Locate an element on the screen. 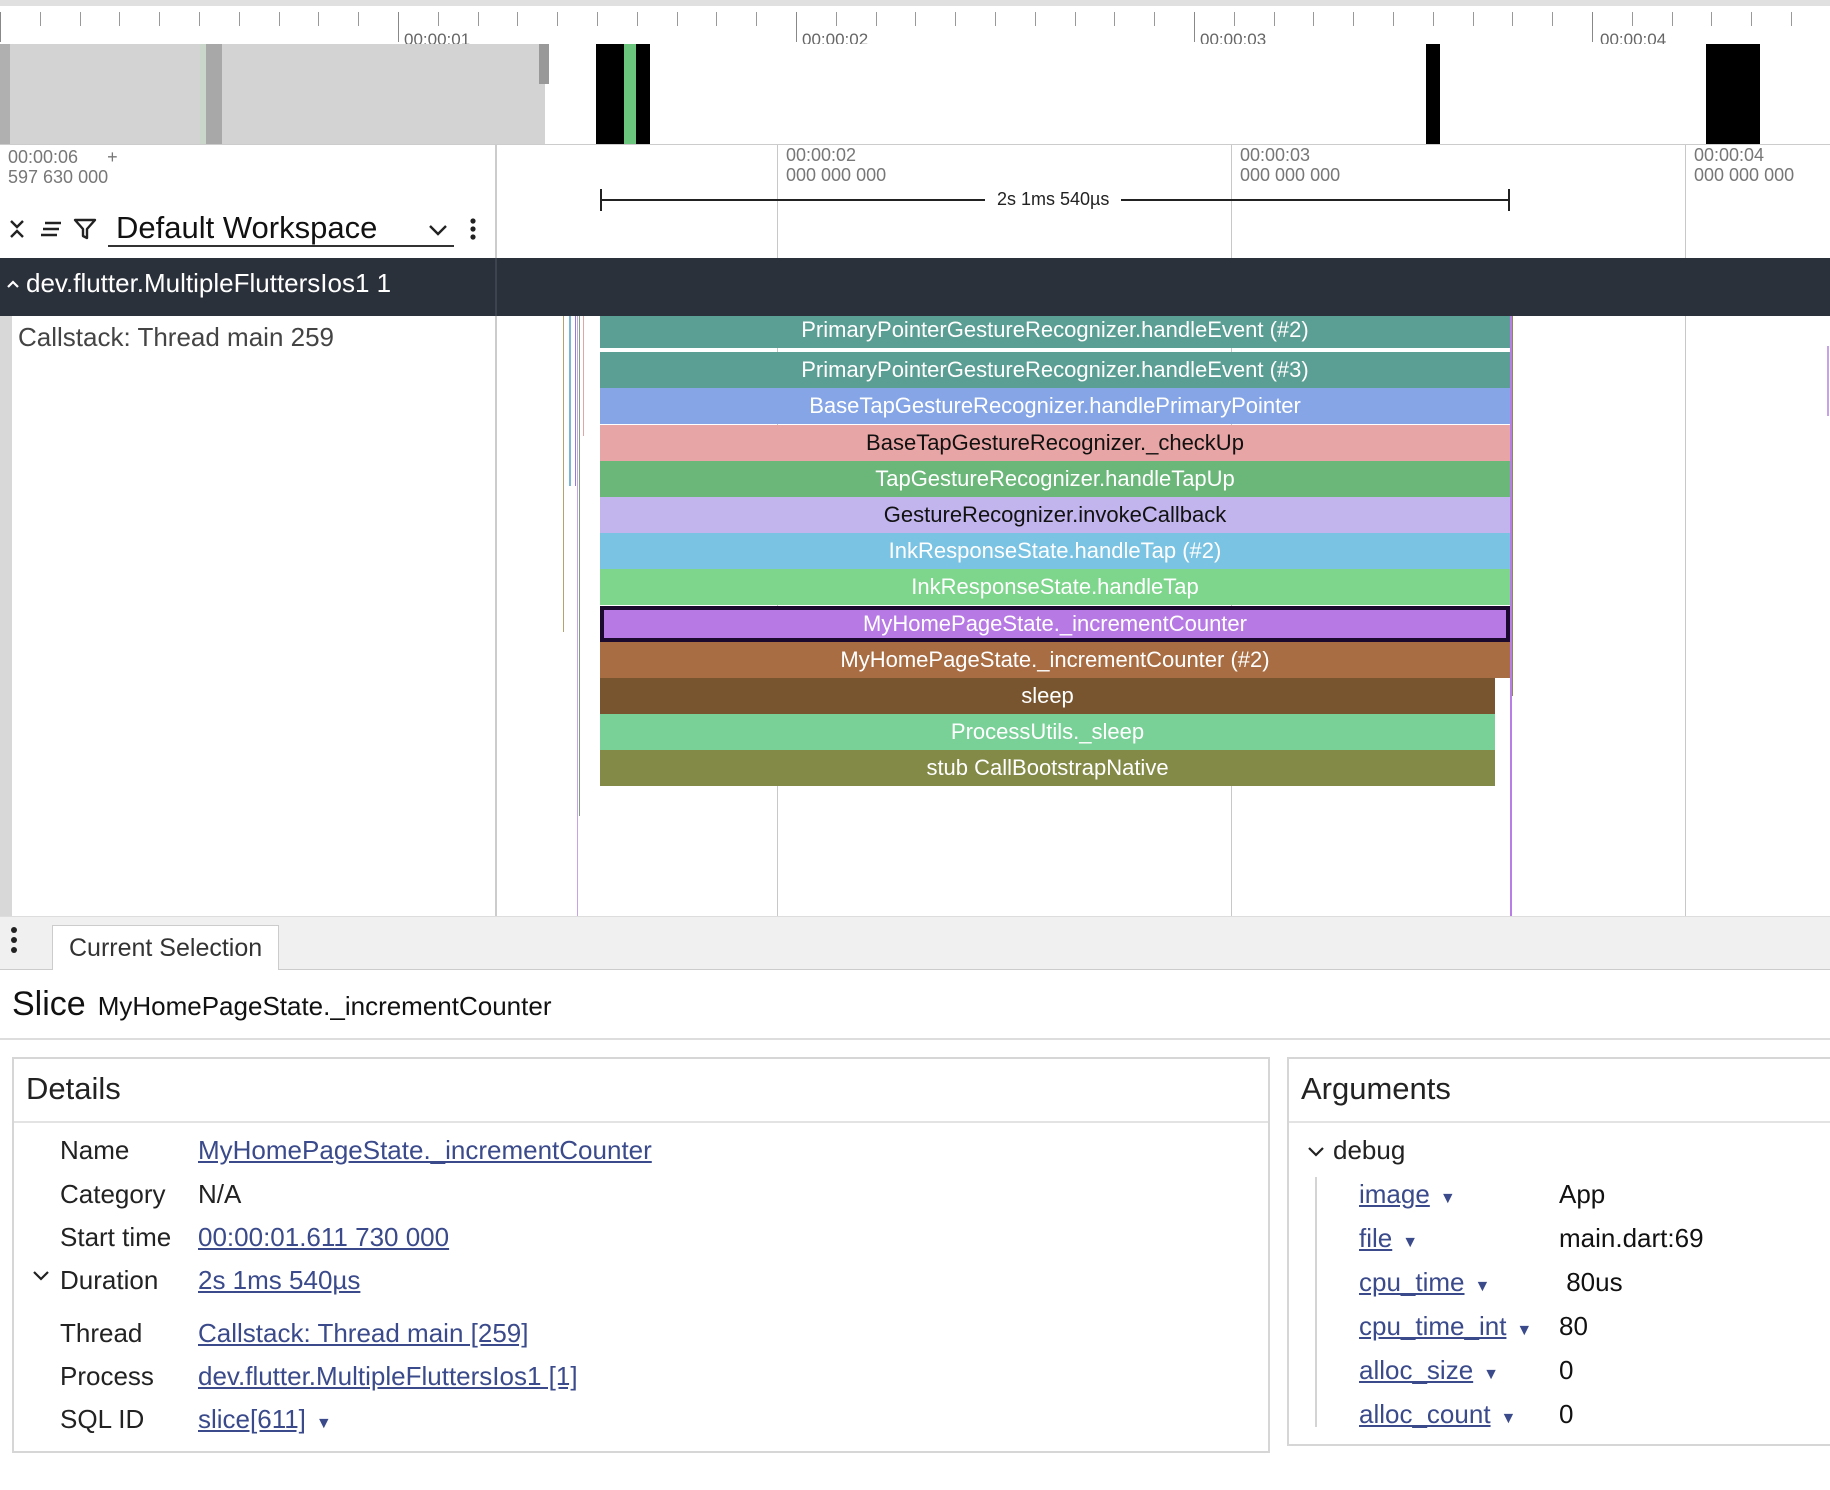  cursor-time-readout: 00:00:06 + 597 630 000 is located at coordinates (63, 167).